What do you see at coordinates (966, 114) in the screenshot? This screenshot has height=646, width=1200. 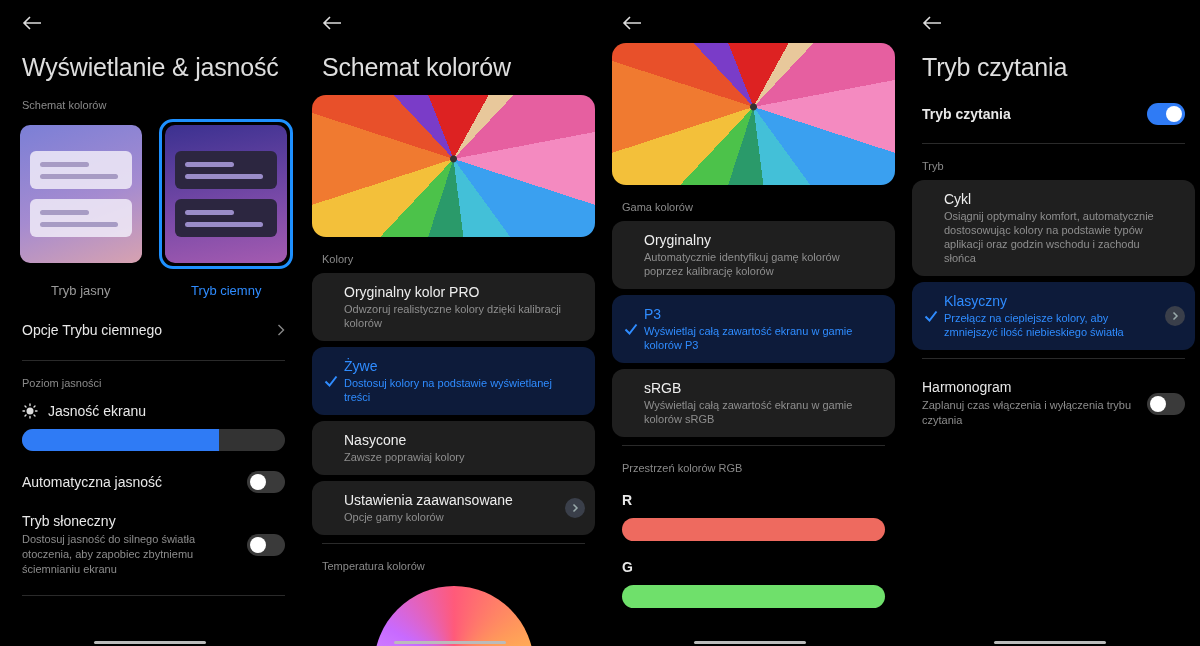 I see `setting-title: Tryb czytania` at bounding box center [966, 114].